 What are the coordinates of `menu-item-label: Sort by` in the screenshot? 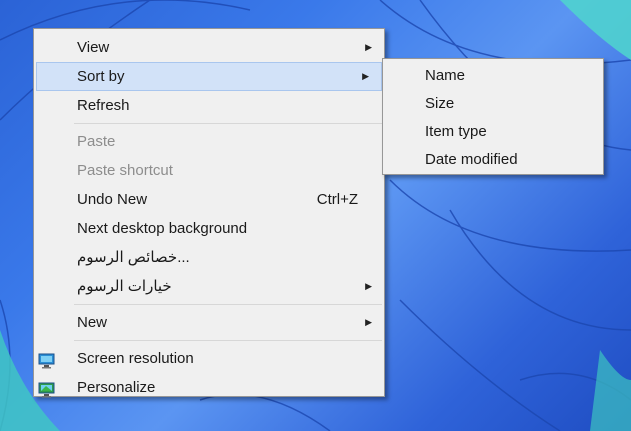 It's located at (101, 76).